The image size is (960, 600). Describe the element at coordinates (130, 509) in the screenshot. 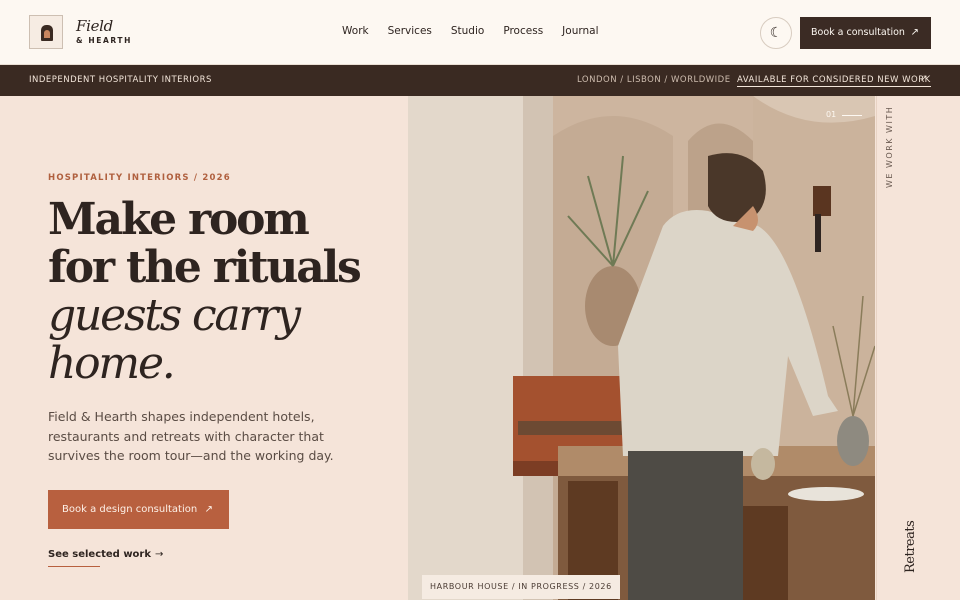

I see `primary-cta-label: Book a design consultation` at that location.